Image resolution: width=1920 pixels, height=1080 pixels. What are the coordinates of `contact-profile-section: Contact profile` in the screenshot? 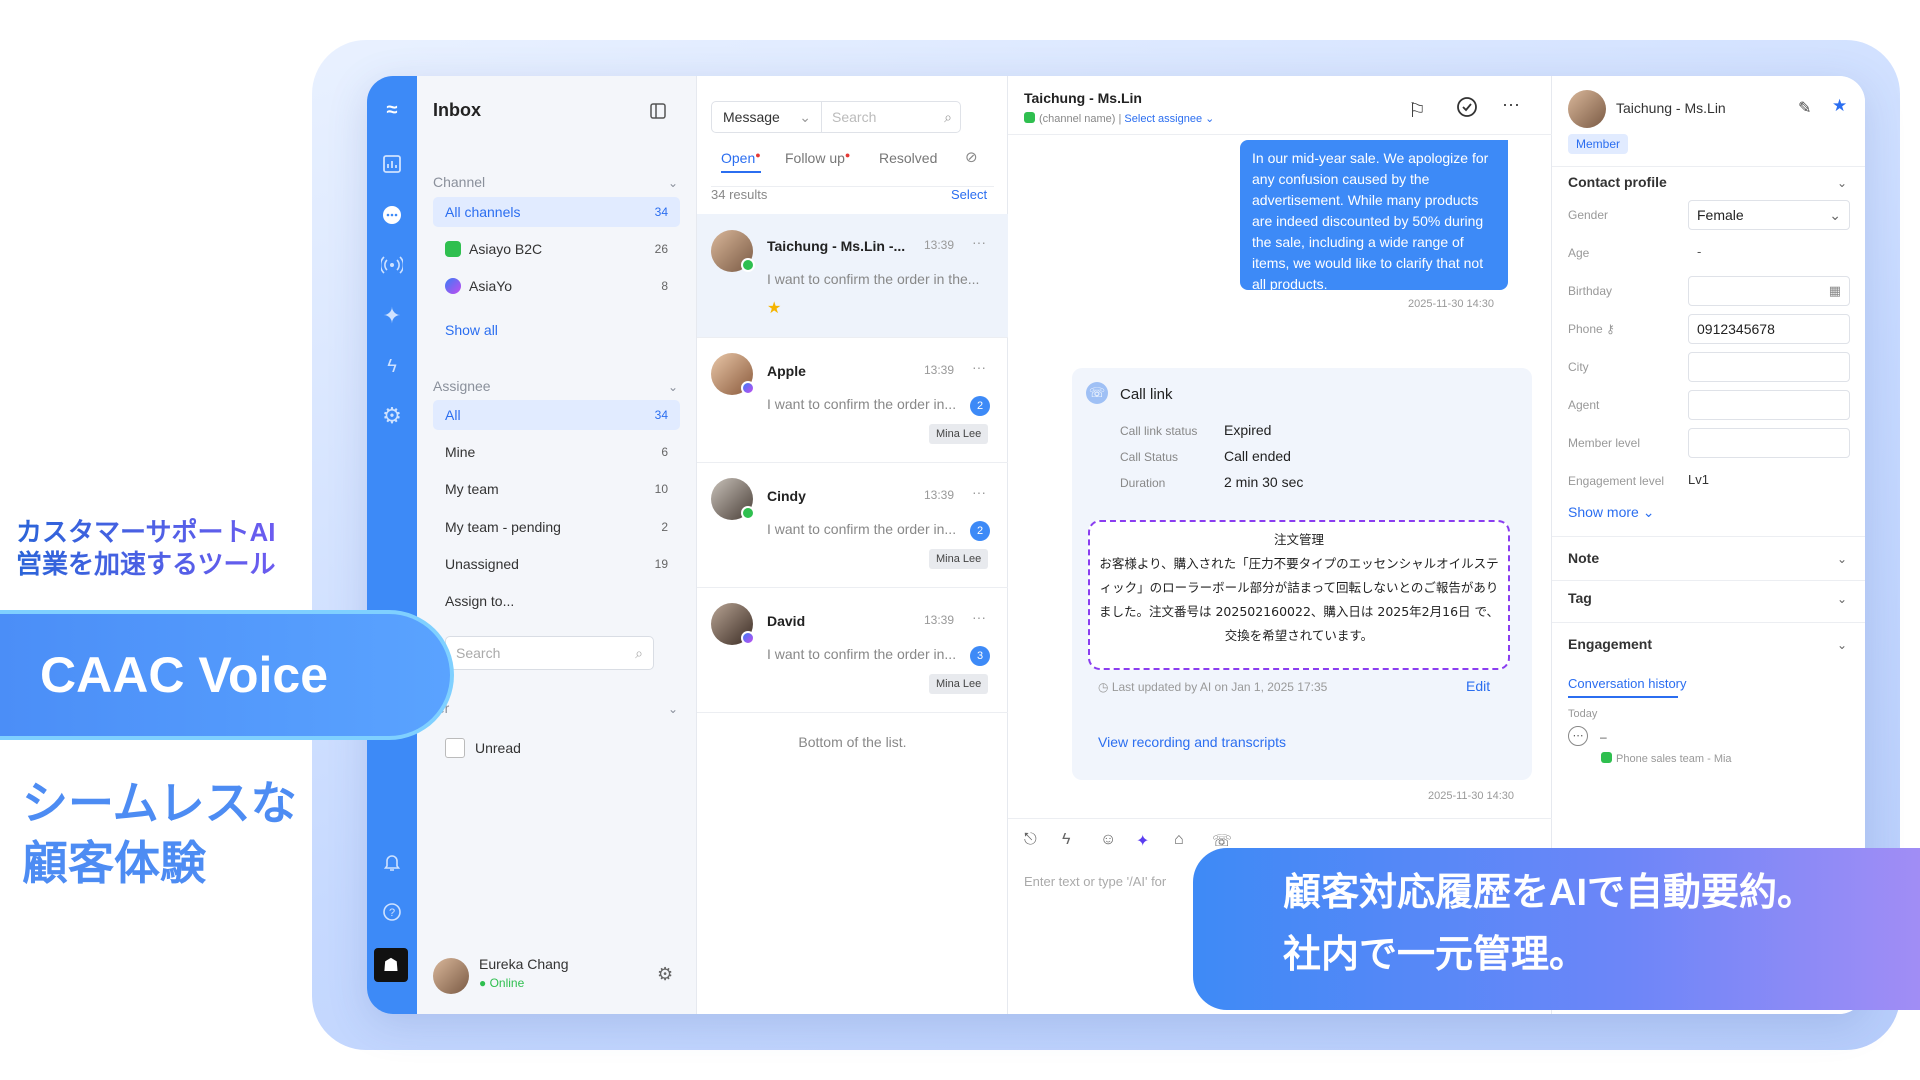 It's located at (1617, 182).